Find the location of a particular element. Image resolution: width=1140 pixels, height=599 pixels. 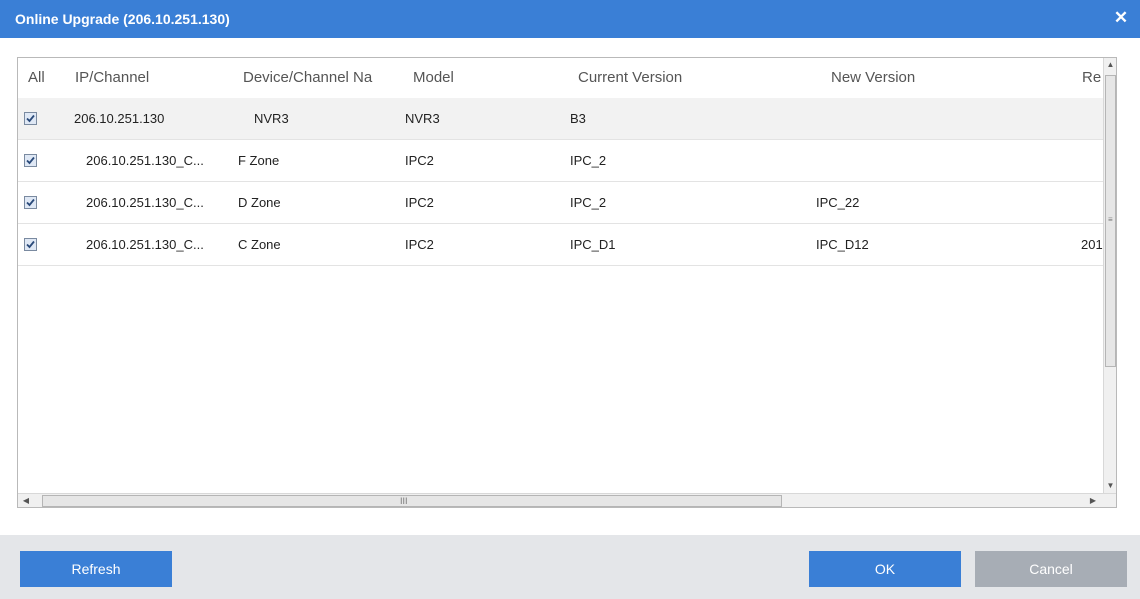

scroll-up-icon: ▲ is located at coordinates (1110, 65).